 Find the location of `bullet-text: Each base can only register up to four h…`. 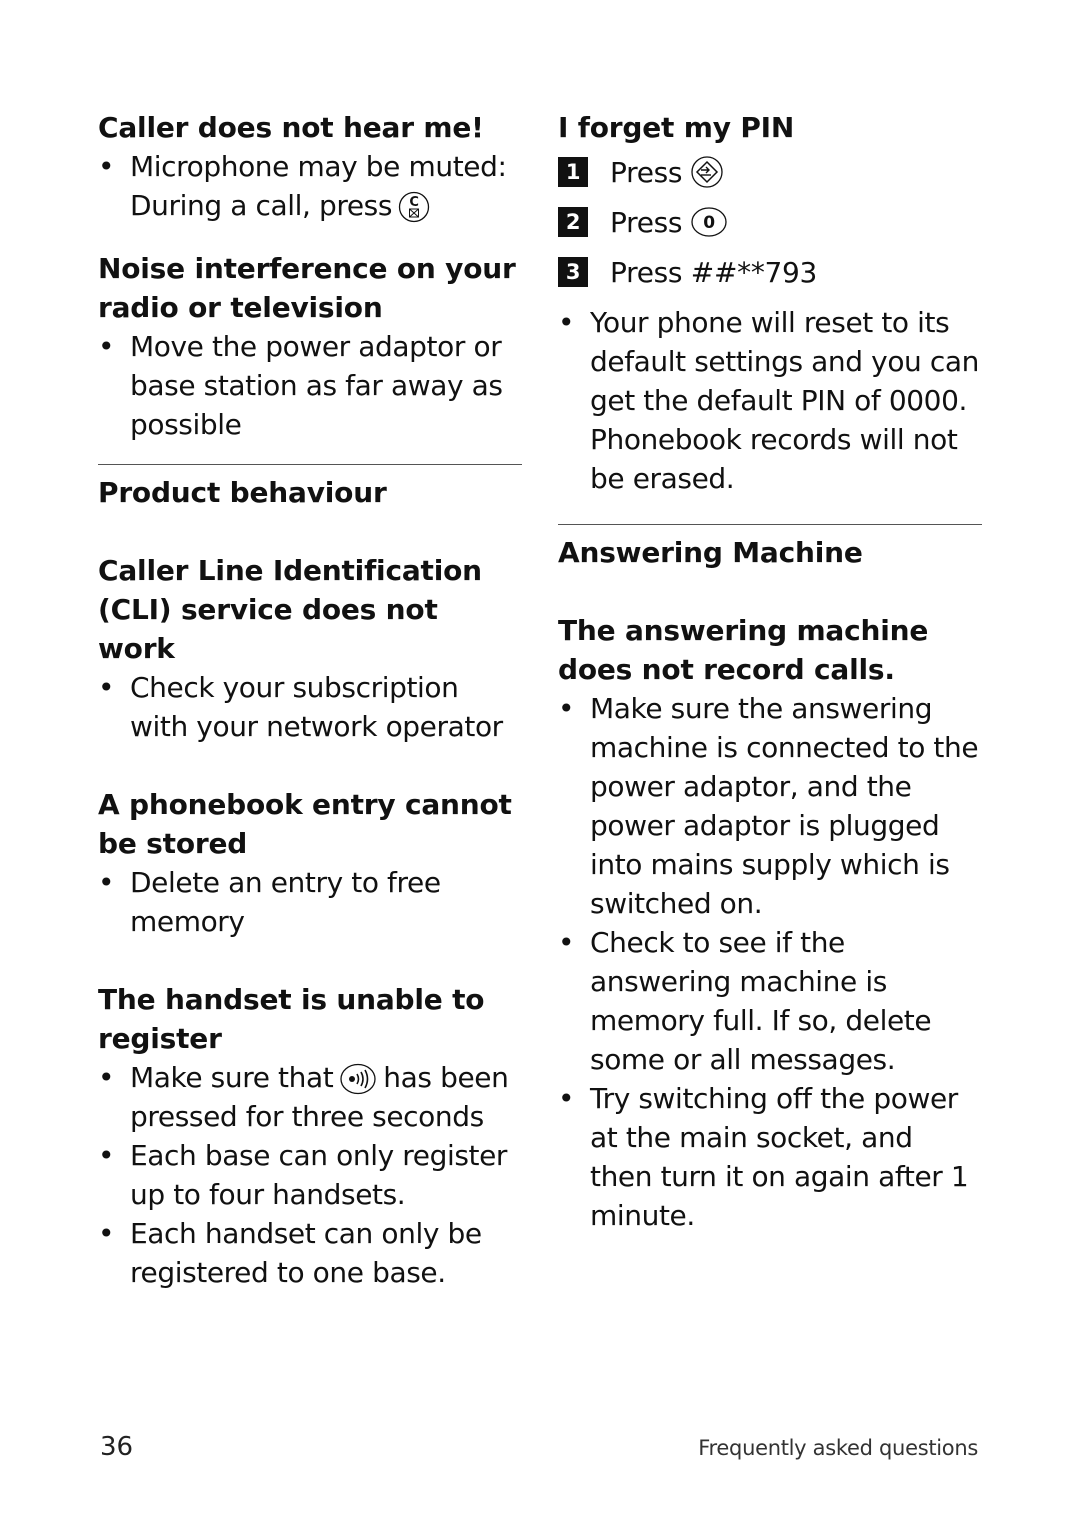

bullet-text: Each base can only register up to four h… is located at coordinates (319, 1175).